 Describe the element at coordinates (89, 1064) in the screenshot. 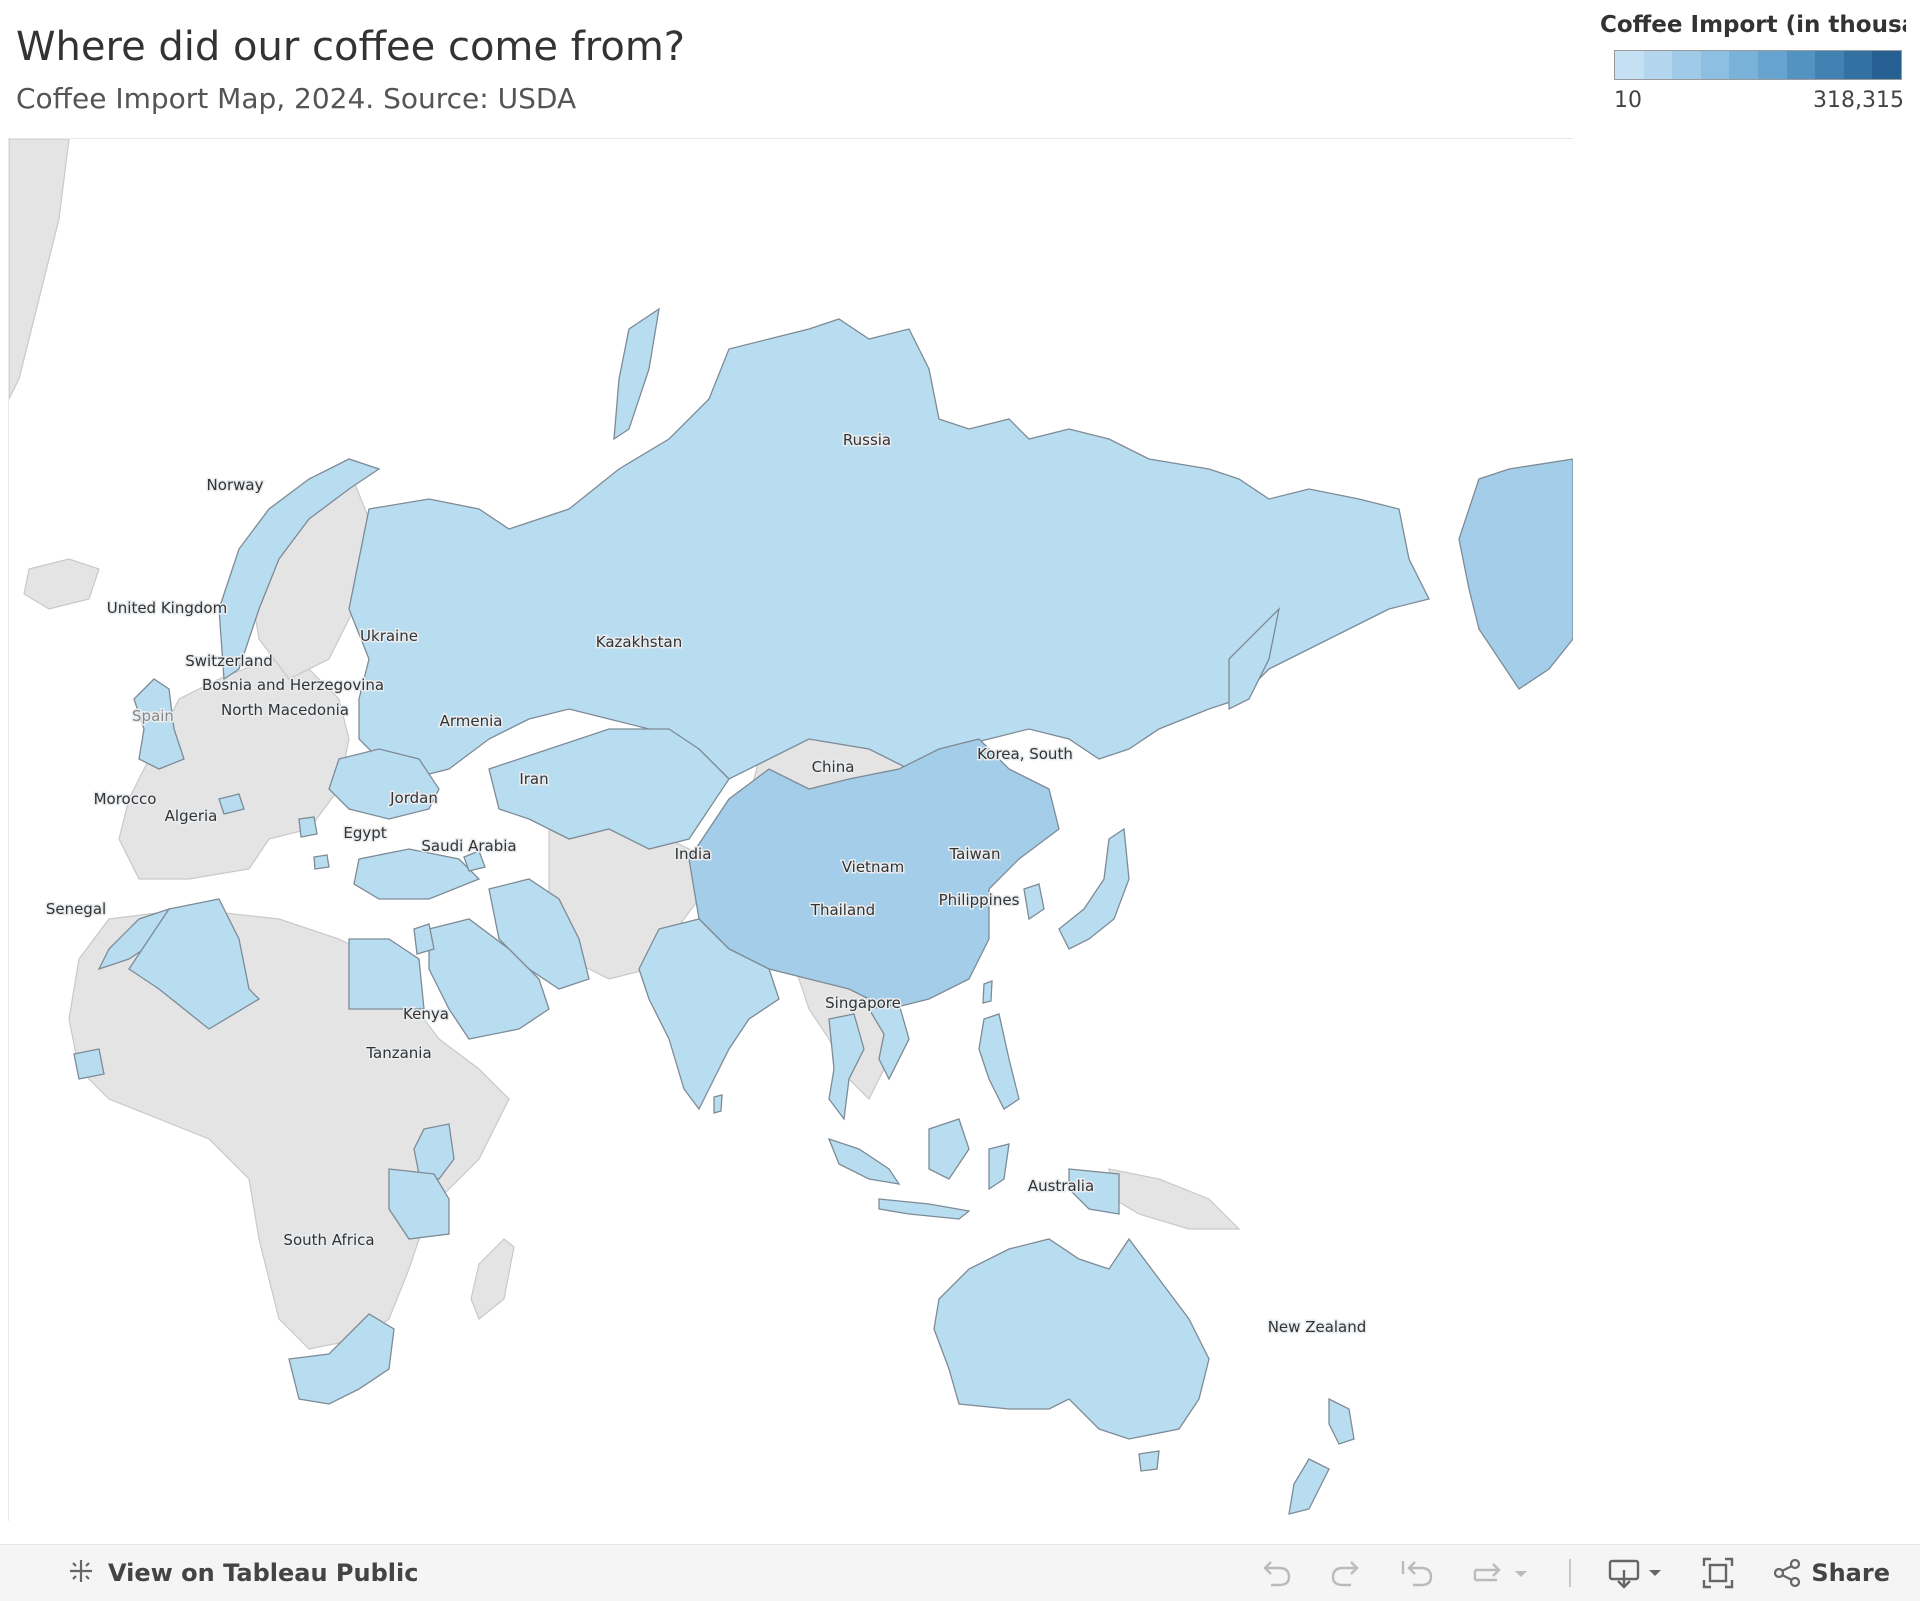

I see `country-senegal` at that location.